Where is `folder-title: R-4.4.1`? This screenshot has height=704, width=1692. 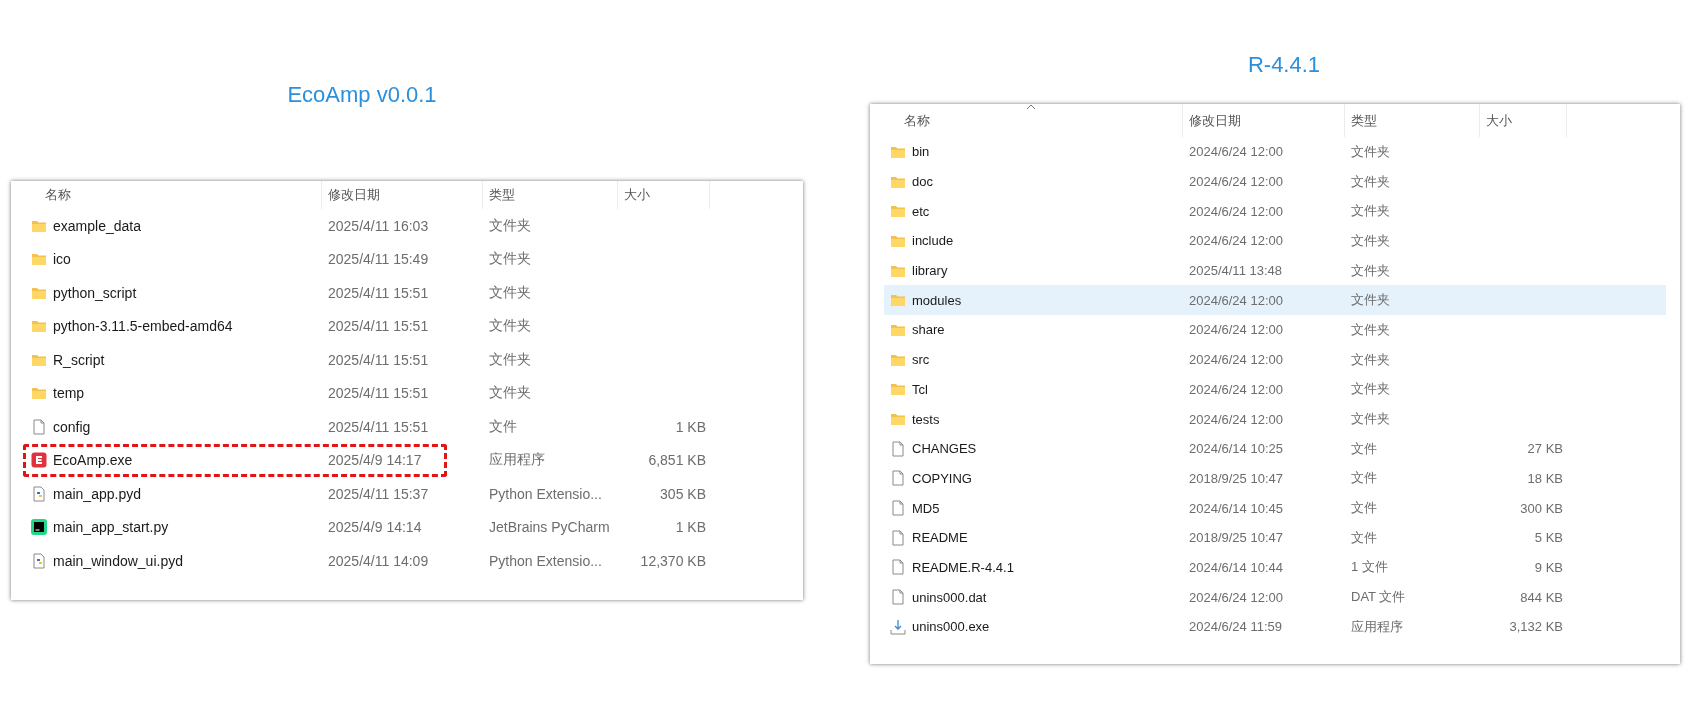
folder-title: R-4.4.1 is located at coordinates (1284, 65).